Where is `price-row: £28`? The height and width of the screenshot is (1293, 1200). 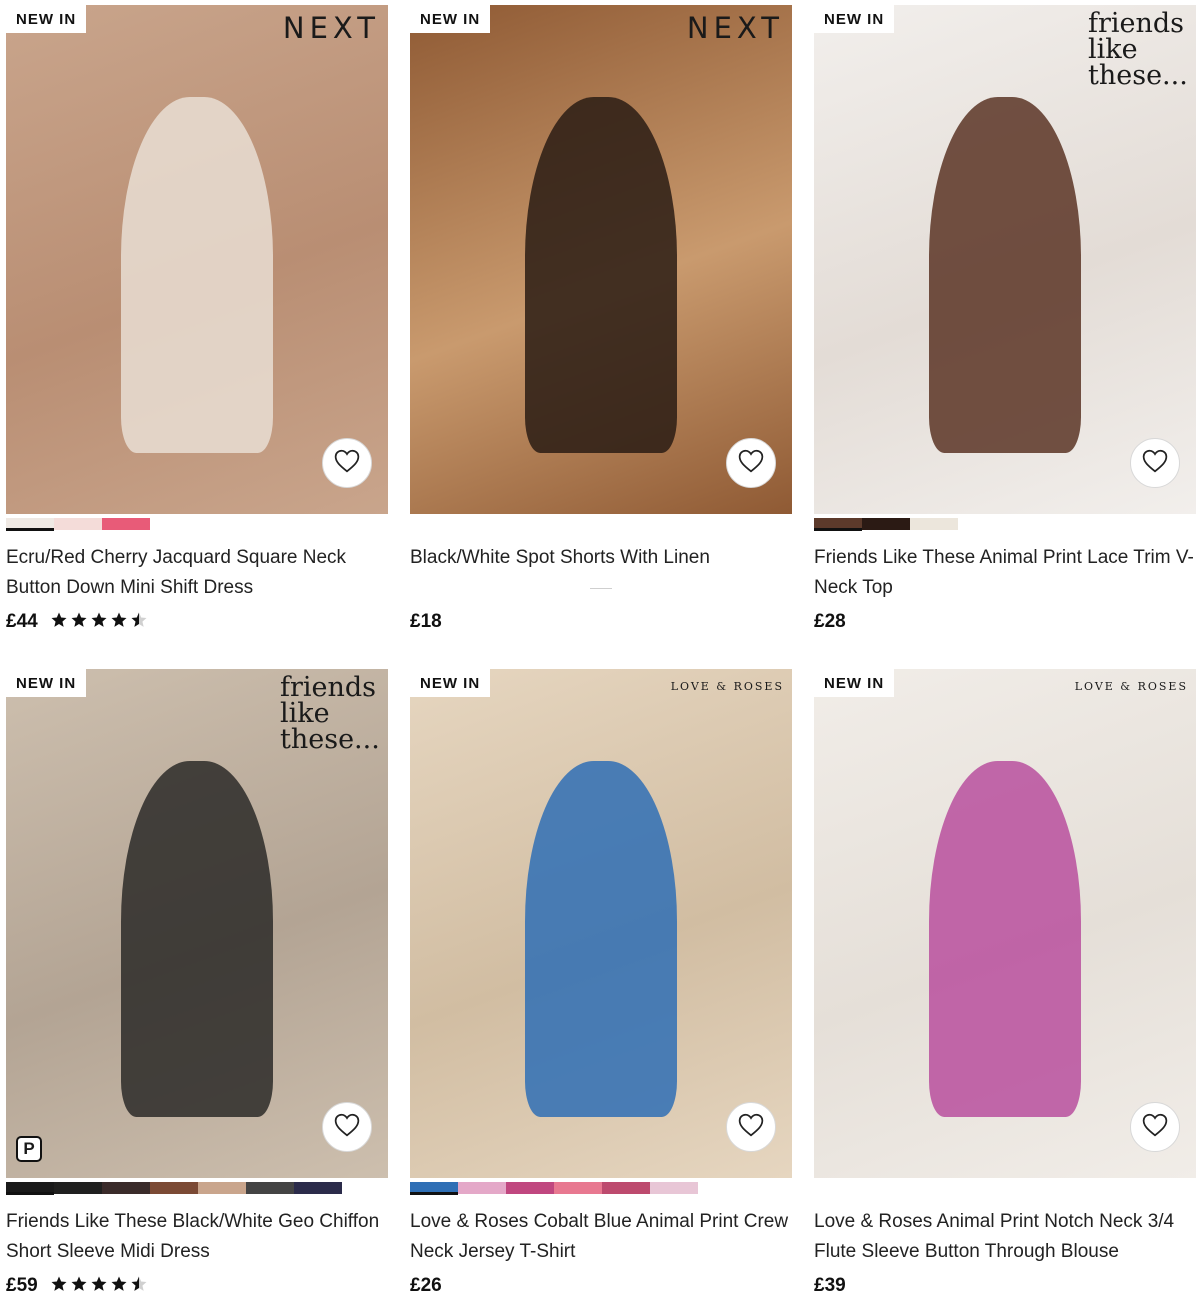
price-row: £28 is located at coordinates (1005, 622).